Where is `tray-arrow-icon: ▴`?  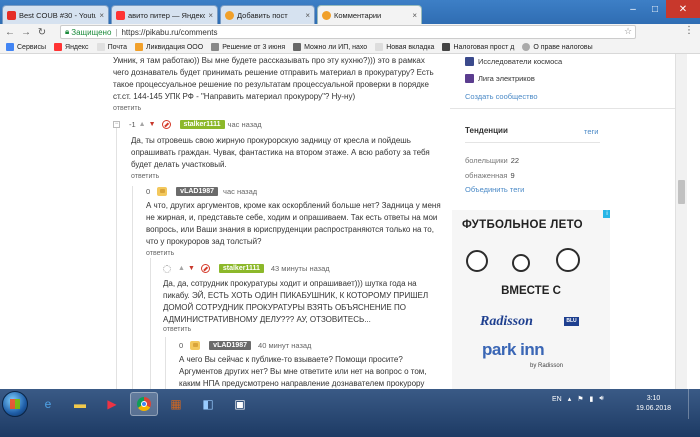
tray-arrow-icon: ▴ is located at coordinates (570, 399).